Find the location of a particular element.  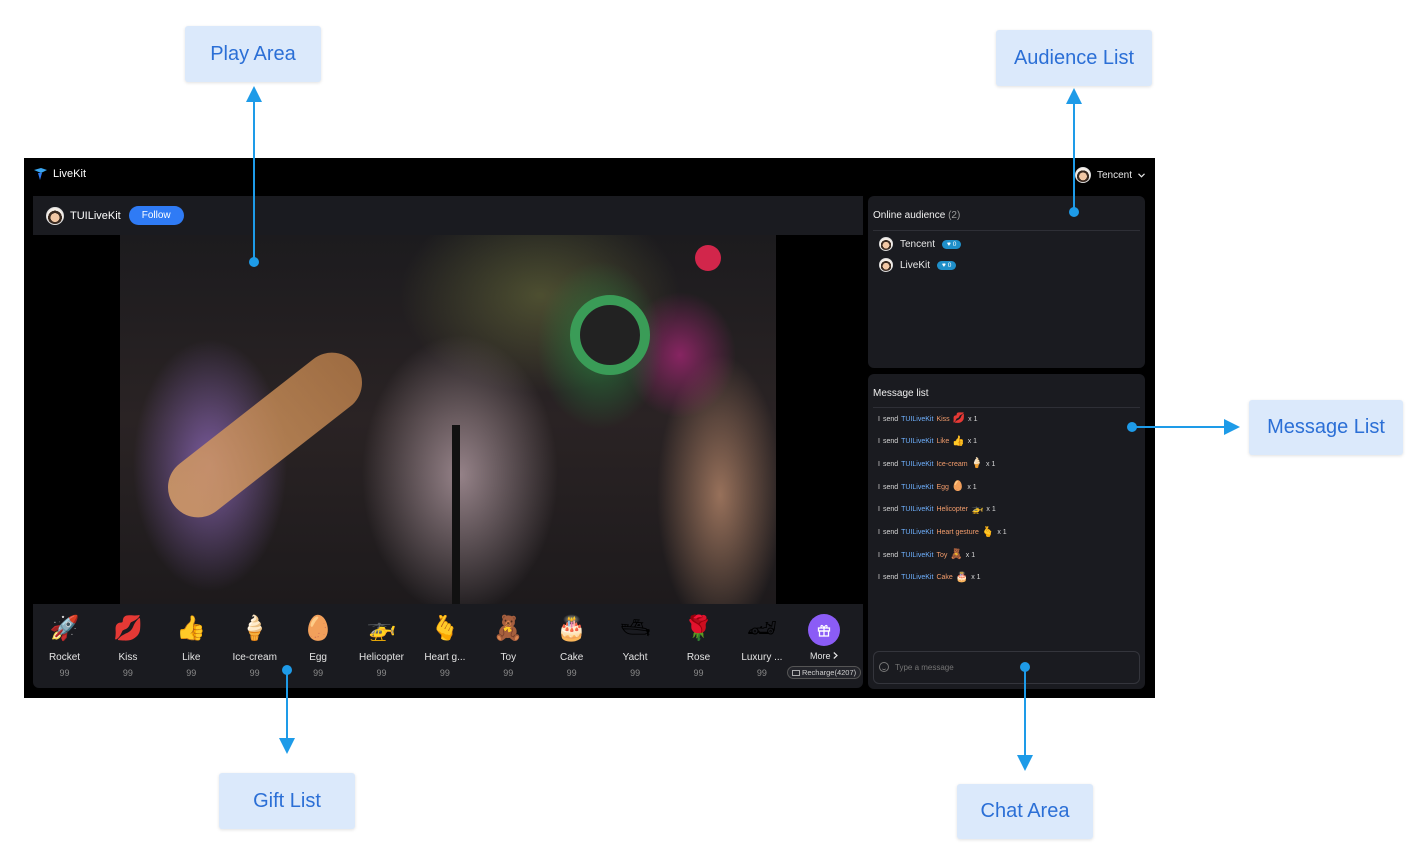

audience-member: Tencent ♥ 0 is located at coordinates (920, 244).